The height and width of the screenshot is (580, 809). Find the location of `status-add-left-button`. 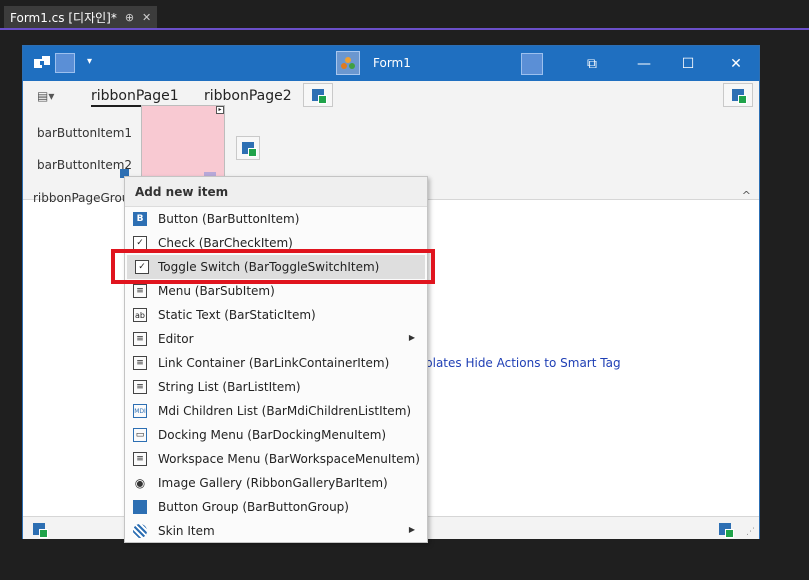

status-add-left-button is located at coordinates (39, 529).